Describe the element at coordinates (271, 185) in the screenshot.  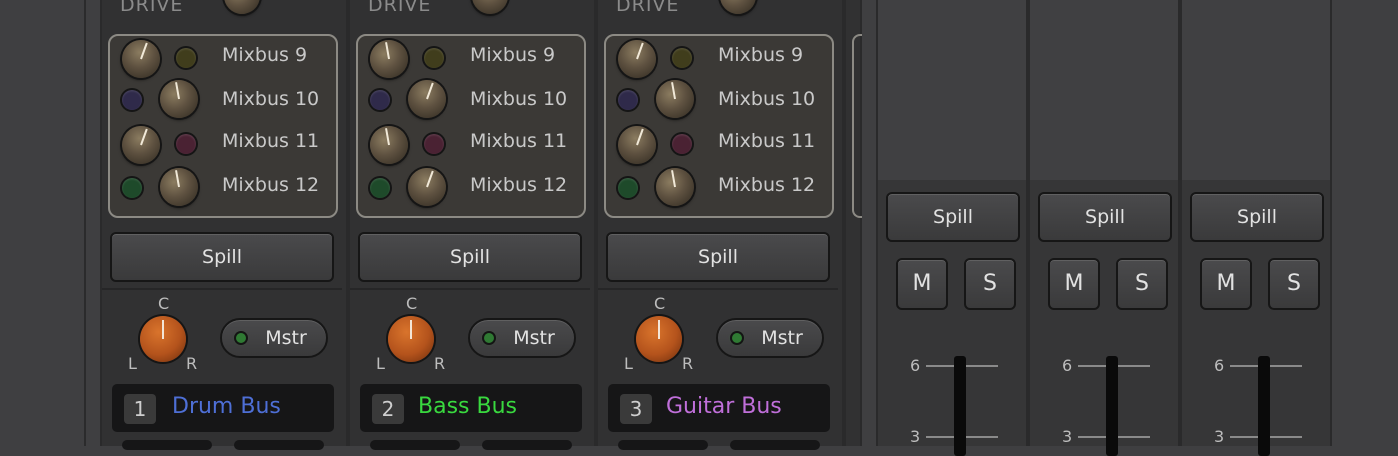
I see `send-label-mixbus-12: Mixbus 12` at that location.